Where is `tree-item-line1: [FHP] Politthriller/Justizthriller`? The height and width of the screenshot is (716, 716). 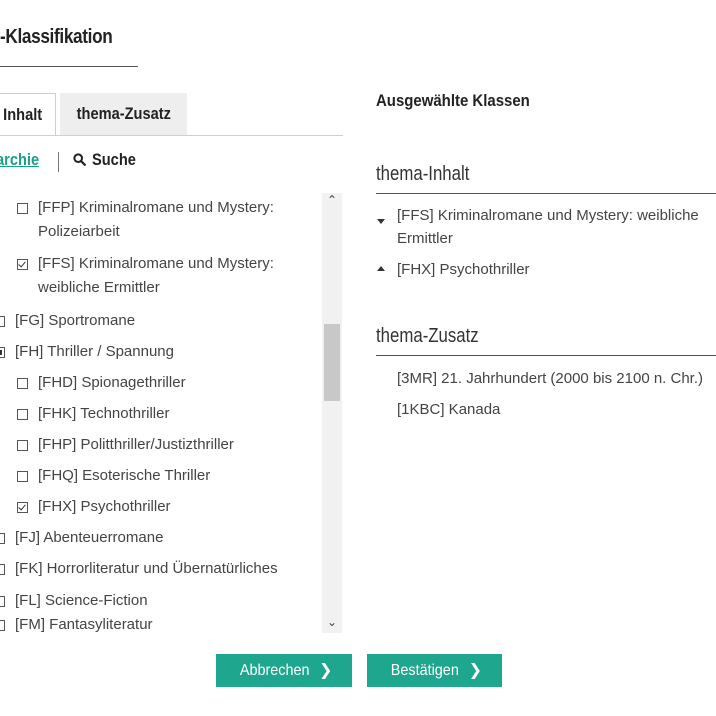
tree-item-line1: [FHP] Politthriller/Justizthriller is located at coordinates (136, 444).